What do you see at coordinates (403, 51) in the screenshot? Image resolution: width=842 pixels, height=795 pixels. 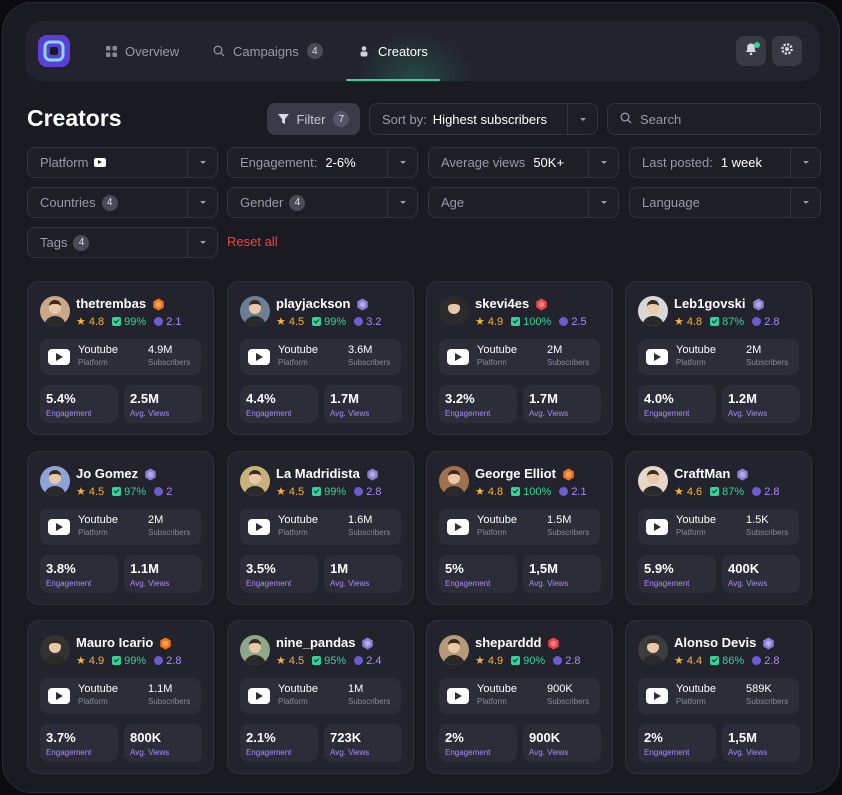 I see `tab-label: Creators` at bounding box center [403, 51].